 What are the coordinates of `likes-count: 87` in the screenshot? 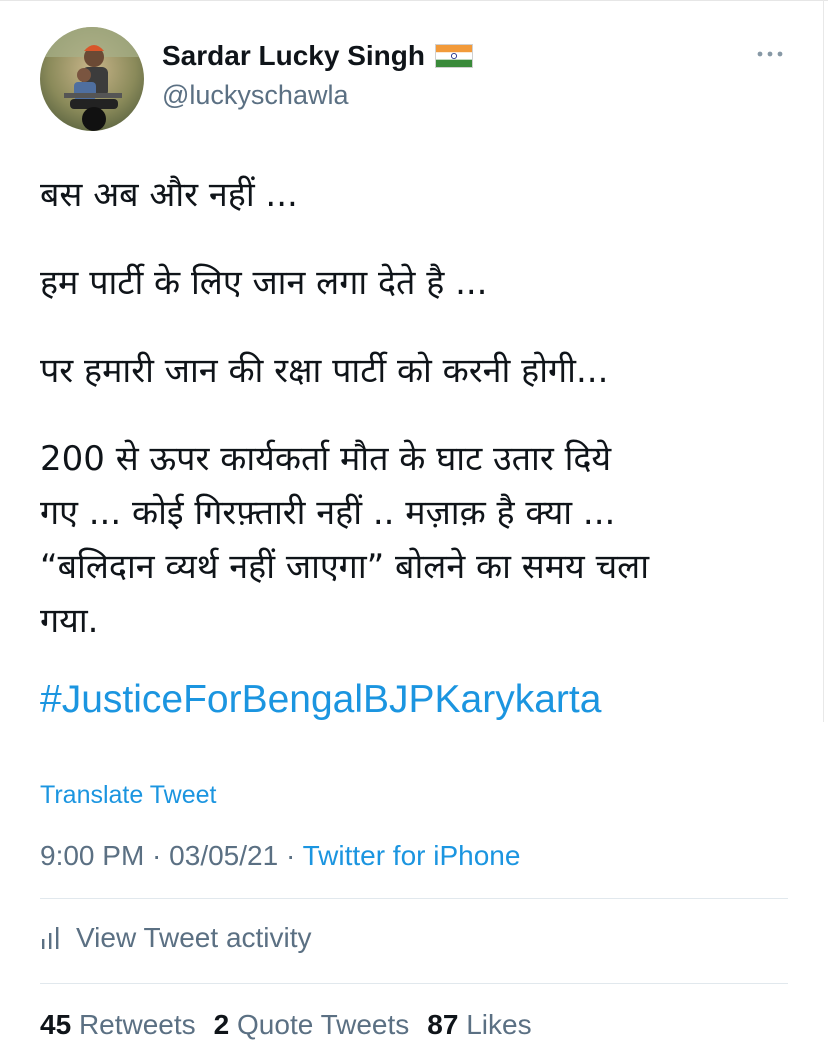 It's located at (443, 1024).